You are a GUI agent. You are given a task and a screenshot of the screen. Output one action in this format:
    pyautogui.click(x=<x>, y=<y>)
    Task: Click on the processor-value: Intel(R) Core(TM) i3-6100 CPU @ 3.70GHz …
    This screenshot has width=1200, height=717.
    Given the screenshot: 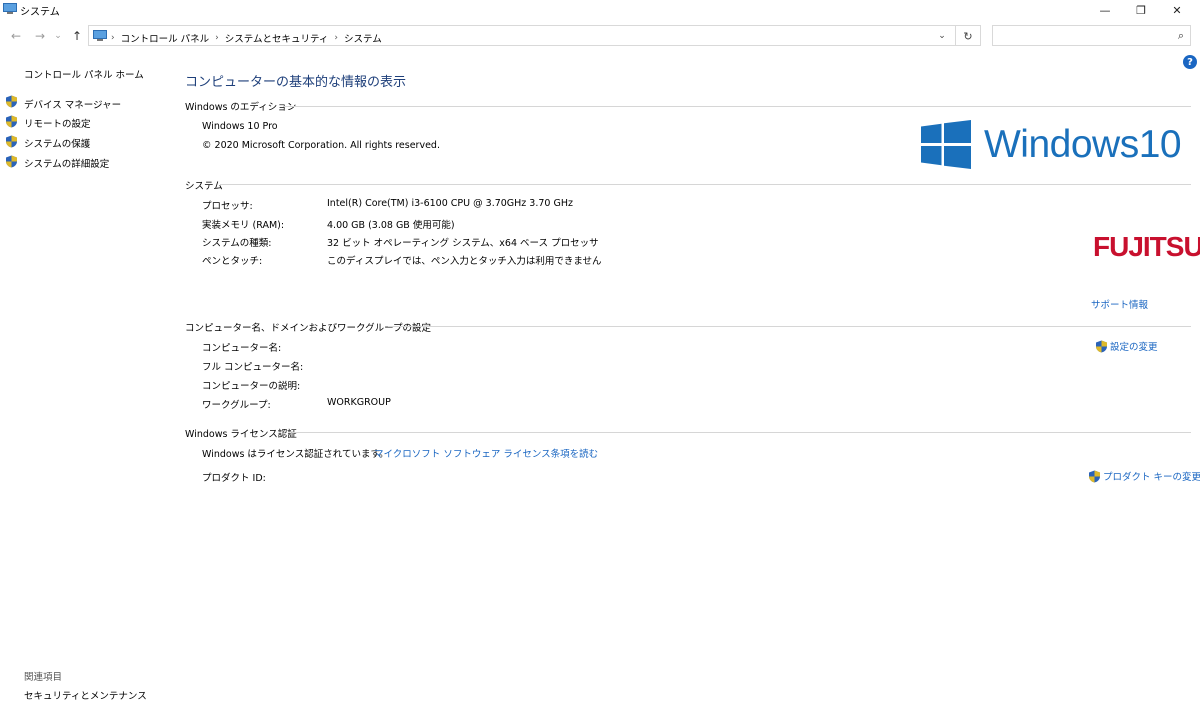 What is the action you would take?
    pyautogui.click(x=450, y=203)
    